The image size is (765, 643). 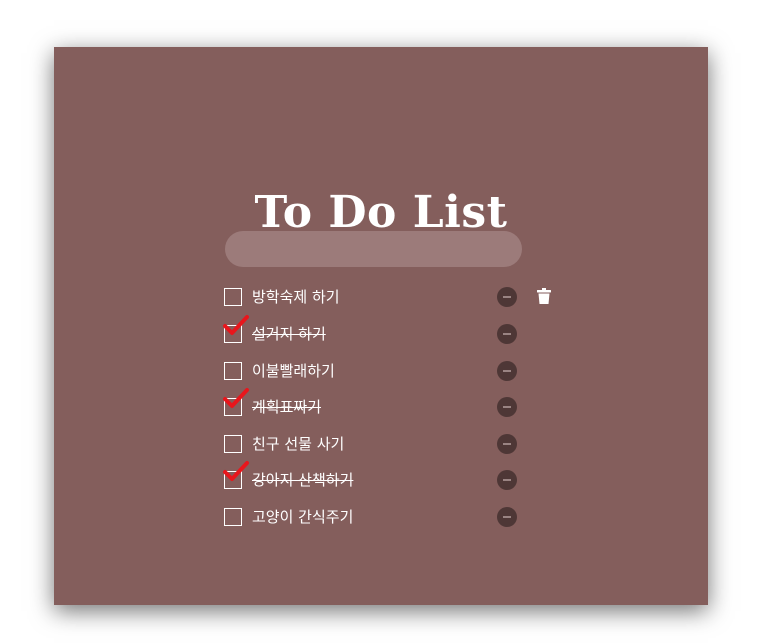 I want to click on todo-label: 고양이 간식주기, so click(x=303, y=517).